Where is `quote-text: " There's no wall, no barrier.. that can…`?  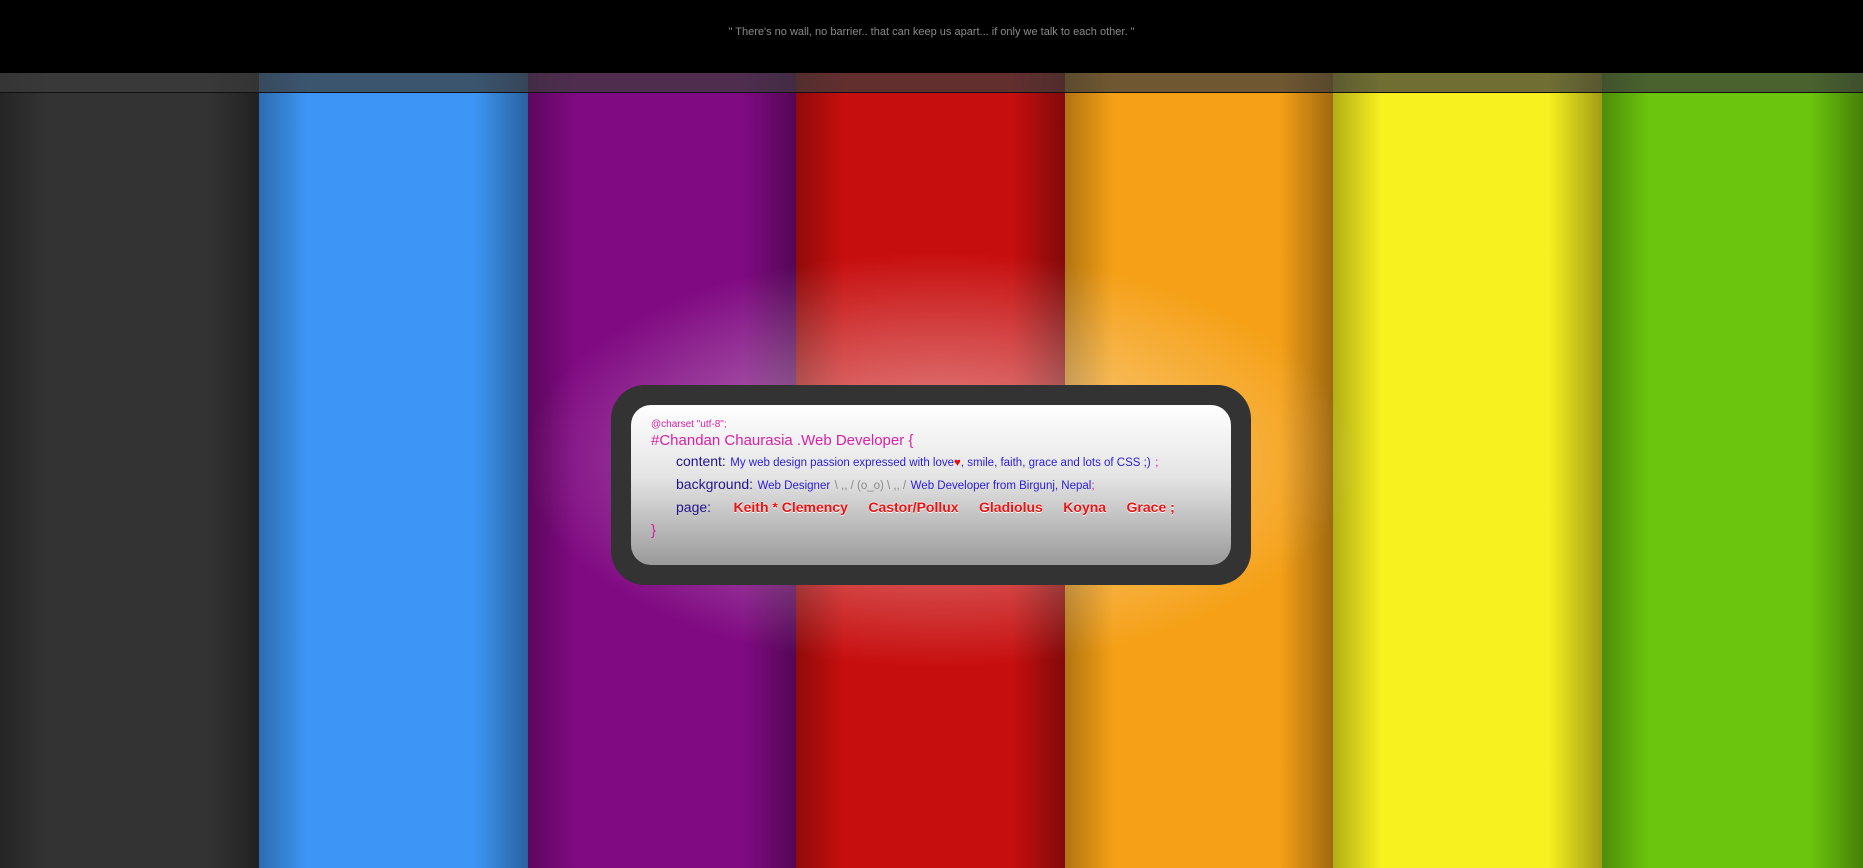
quote-text: " There's no wall, no barrier.. that can… is located at coordinates (931, 32).